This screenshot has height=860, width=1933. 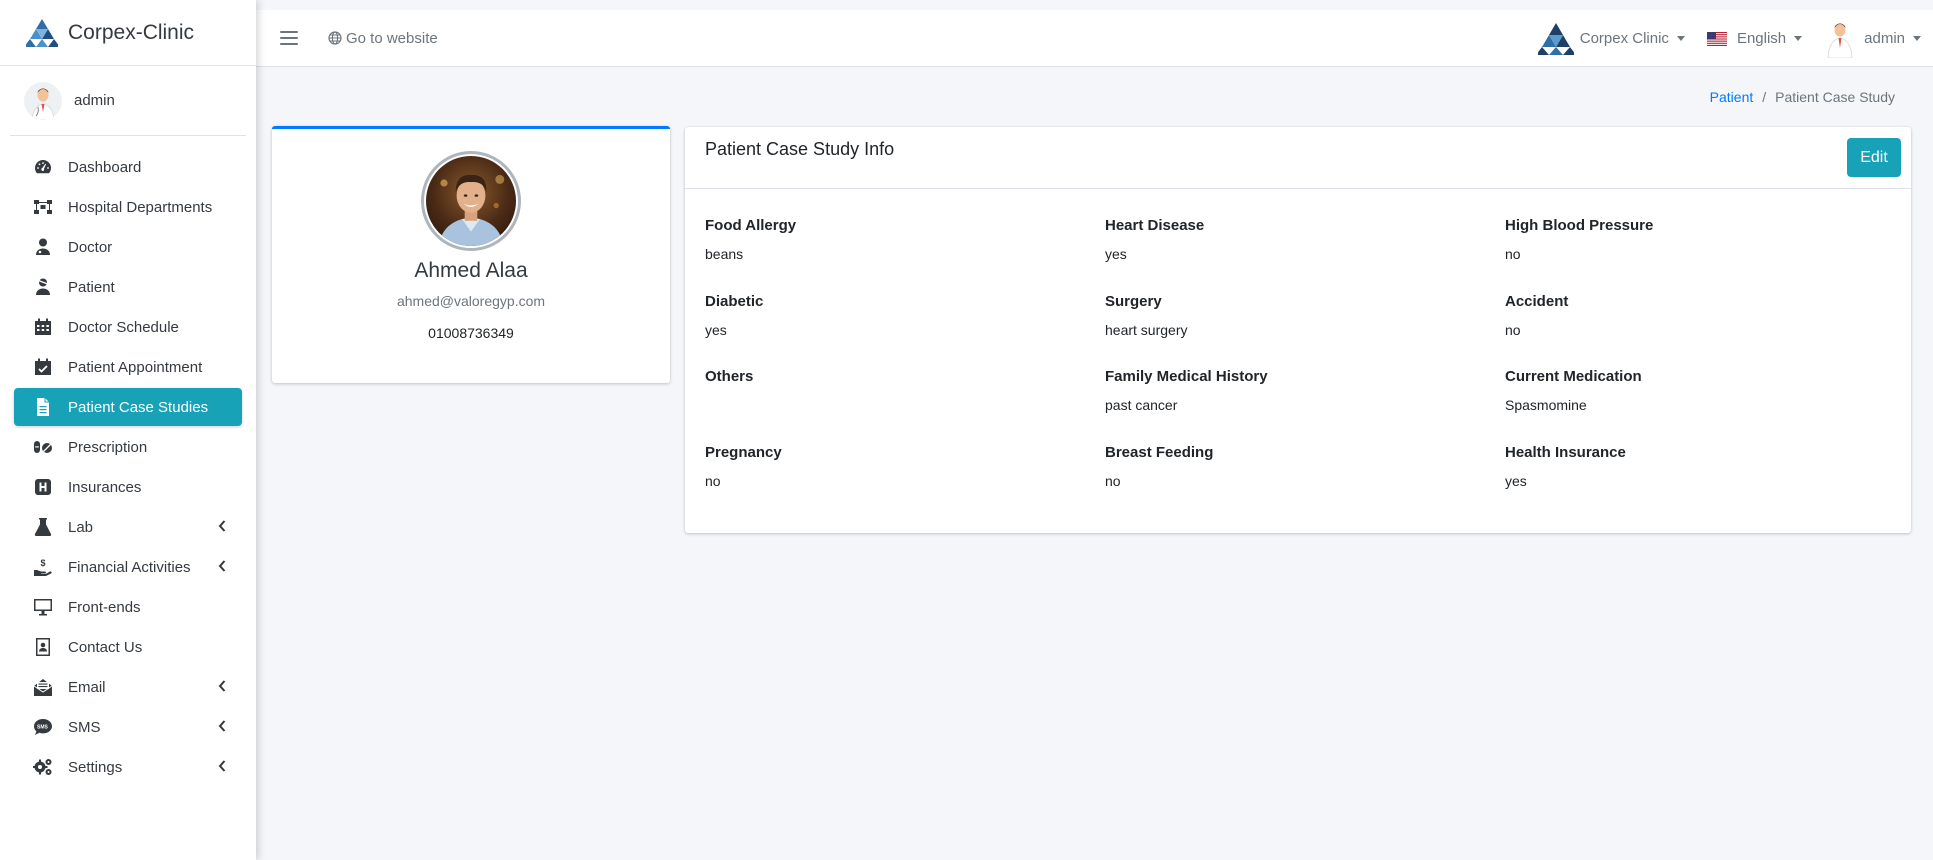 I want to click on user-dropdown: admin, so click(x=1872, y=39).